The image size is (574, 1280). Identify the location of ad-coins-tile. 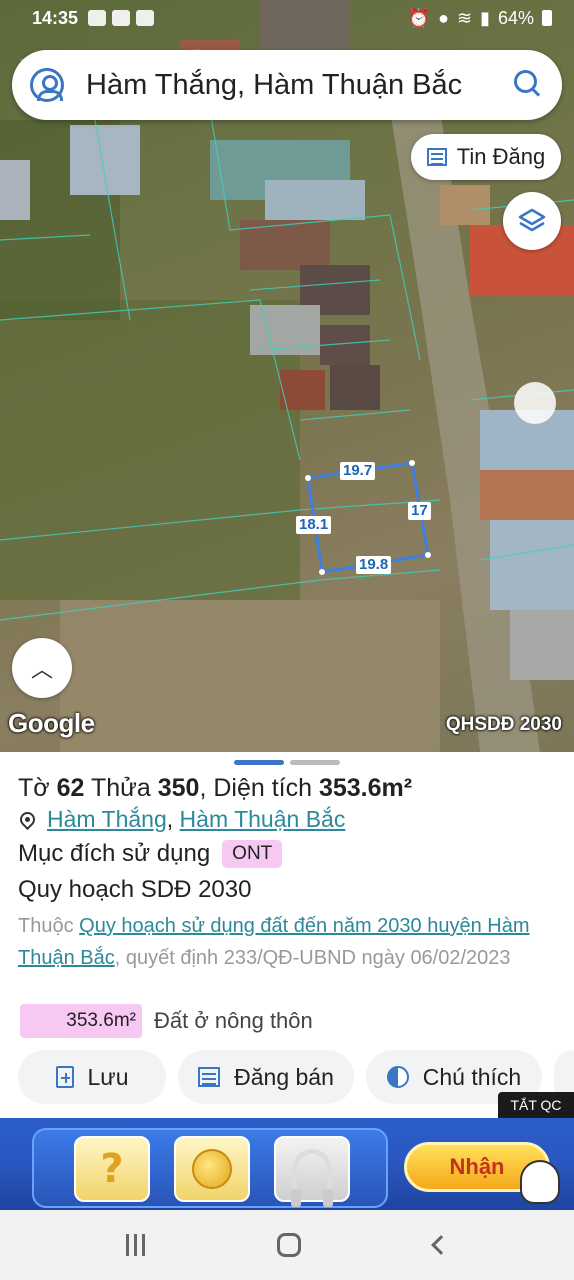
(212, 1169).